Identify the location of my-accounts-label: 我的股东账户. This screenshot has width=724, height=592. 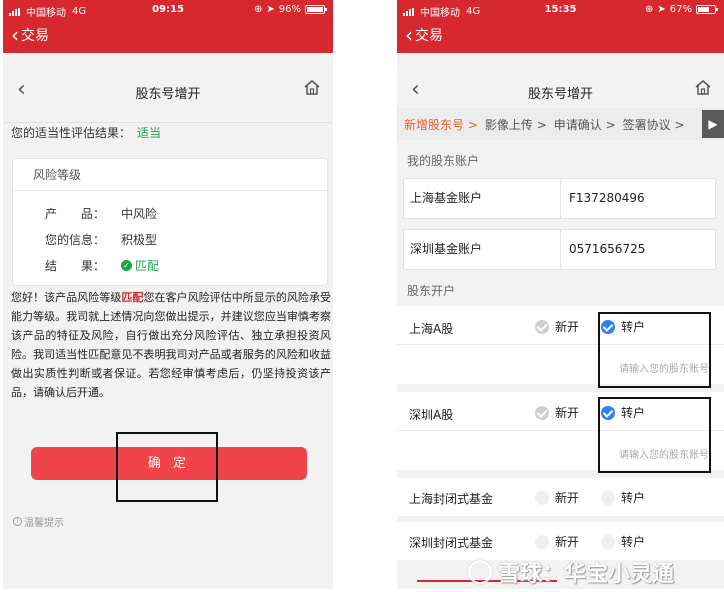
(443, 161).